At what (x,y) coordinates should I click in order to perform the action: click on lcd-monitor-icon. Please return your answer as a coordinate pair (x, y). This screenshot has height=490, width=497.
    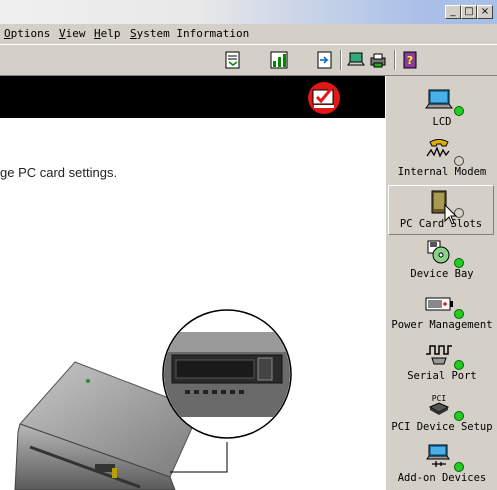
    Looking at the image, I should click on (439, 99).